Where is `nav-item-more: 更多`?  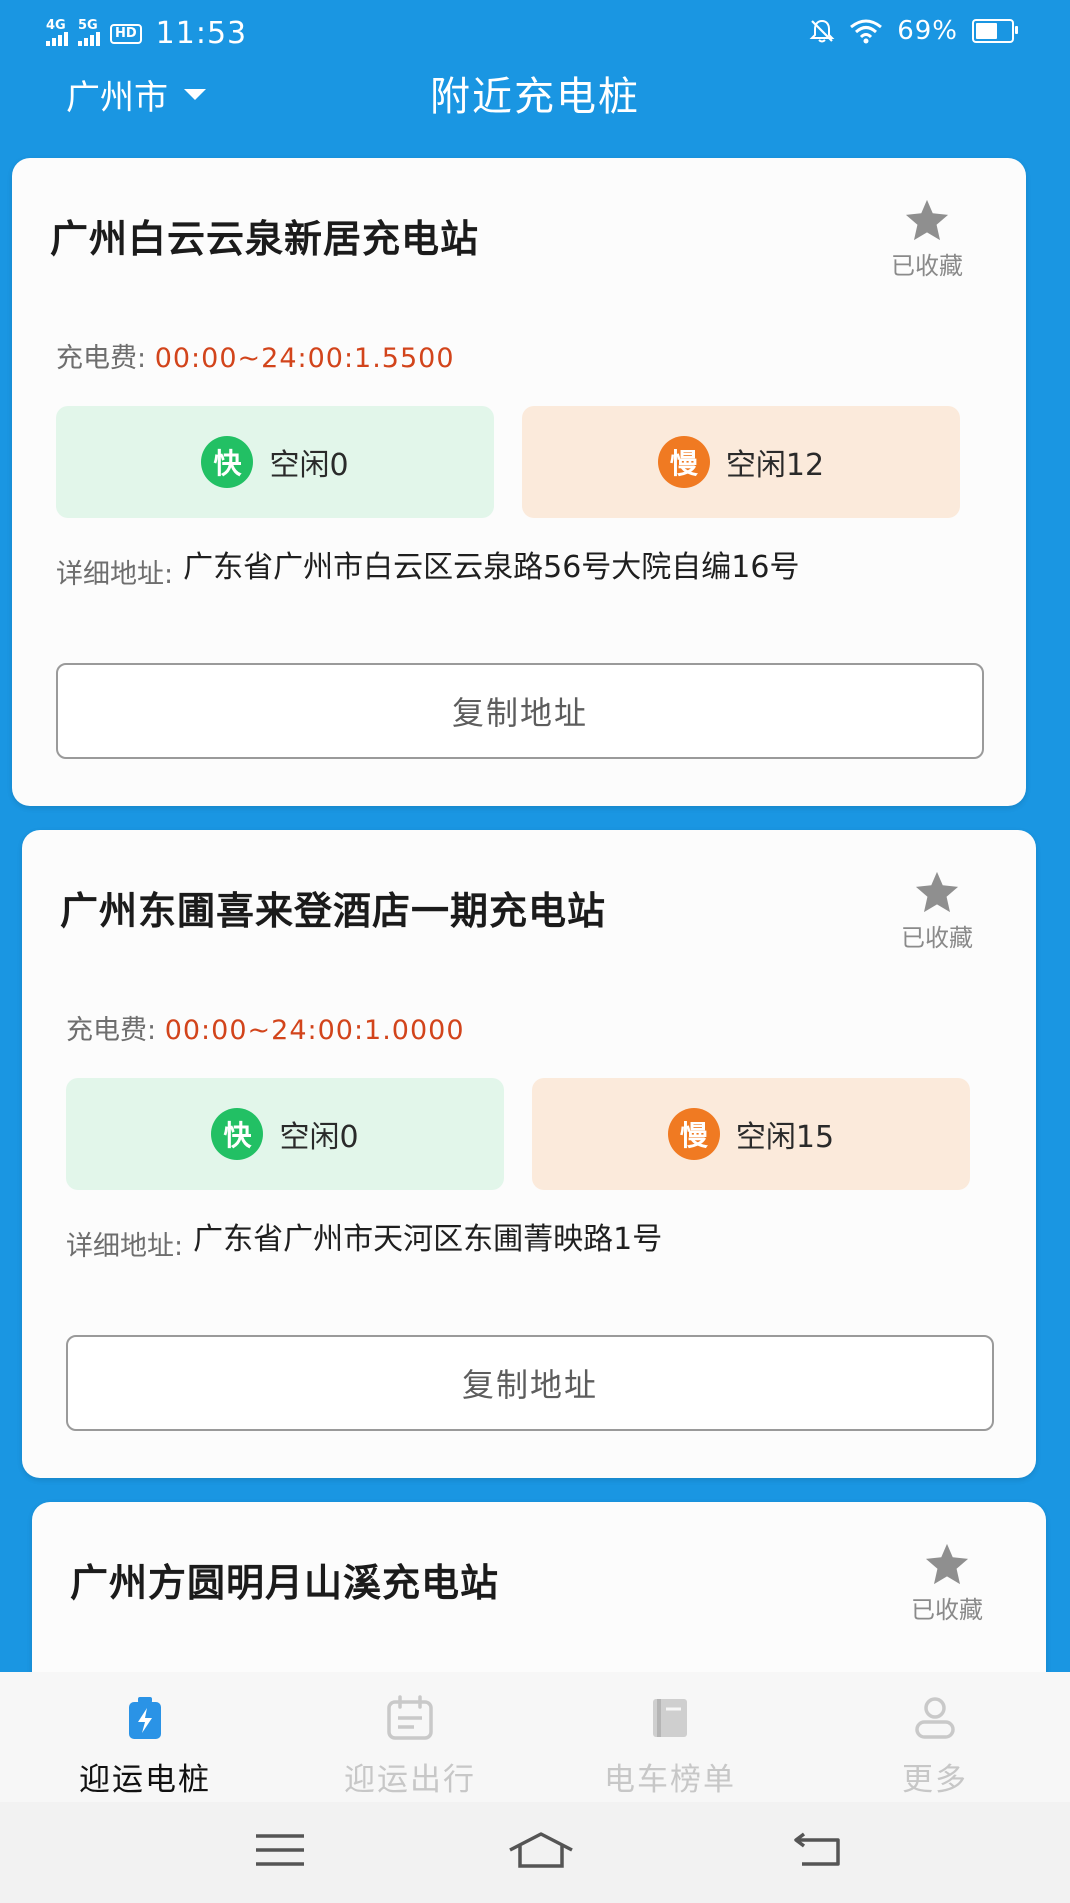
nav-item-more: 更多 is located at coordinates (935, 1745).